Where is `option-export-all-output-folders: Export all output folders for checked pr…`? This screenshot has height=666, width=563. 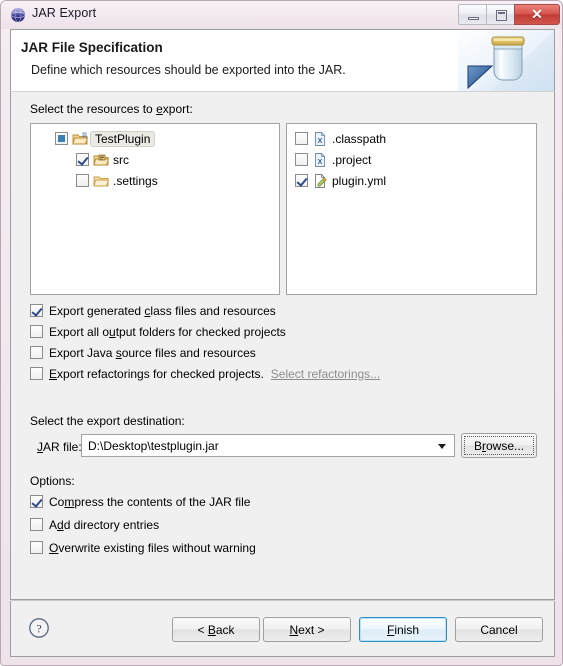
option-export-all-output-folders: Export all output folders for checked pr… is located at coordinates (158, 331).